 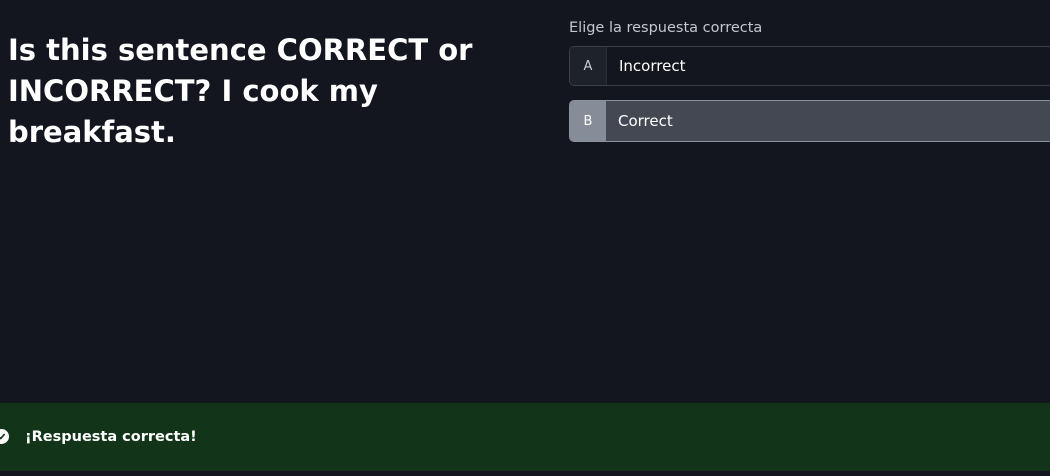 I want to click on feedback-message: ¡Respuesta correcta!, so click(x=111, y=437).